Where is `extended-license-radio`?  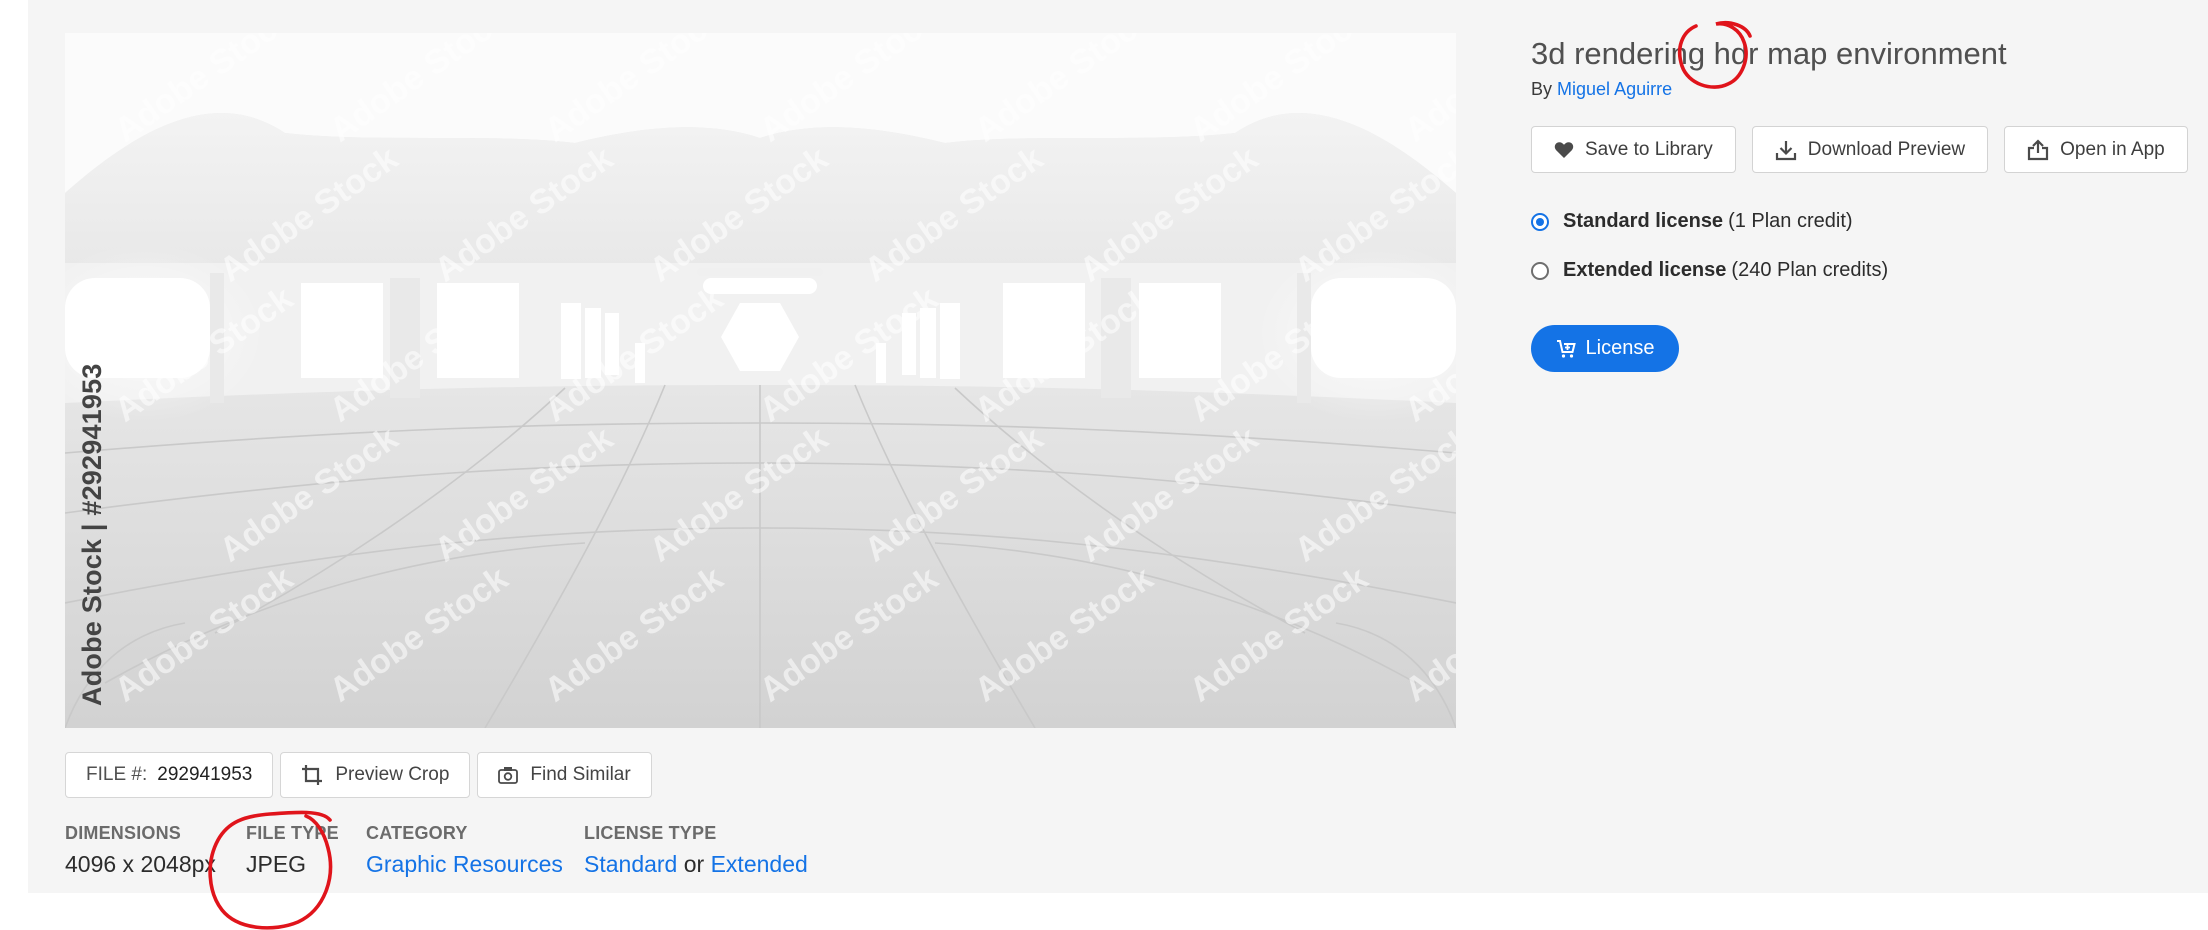 extended-license-radio is located at coordinates (1540, 270).